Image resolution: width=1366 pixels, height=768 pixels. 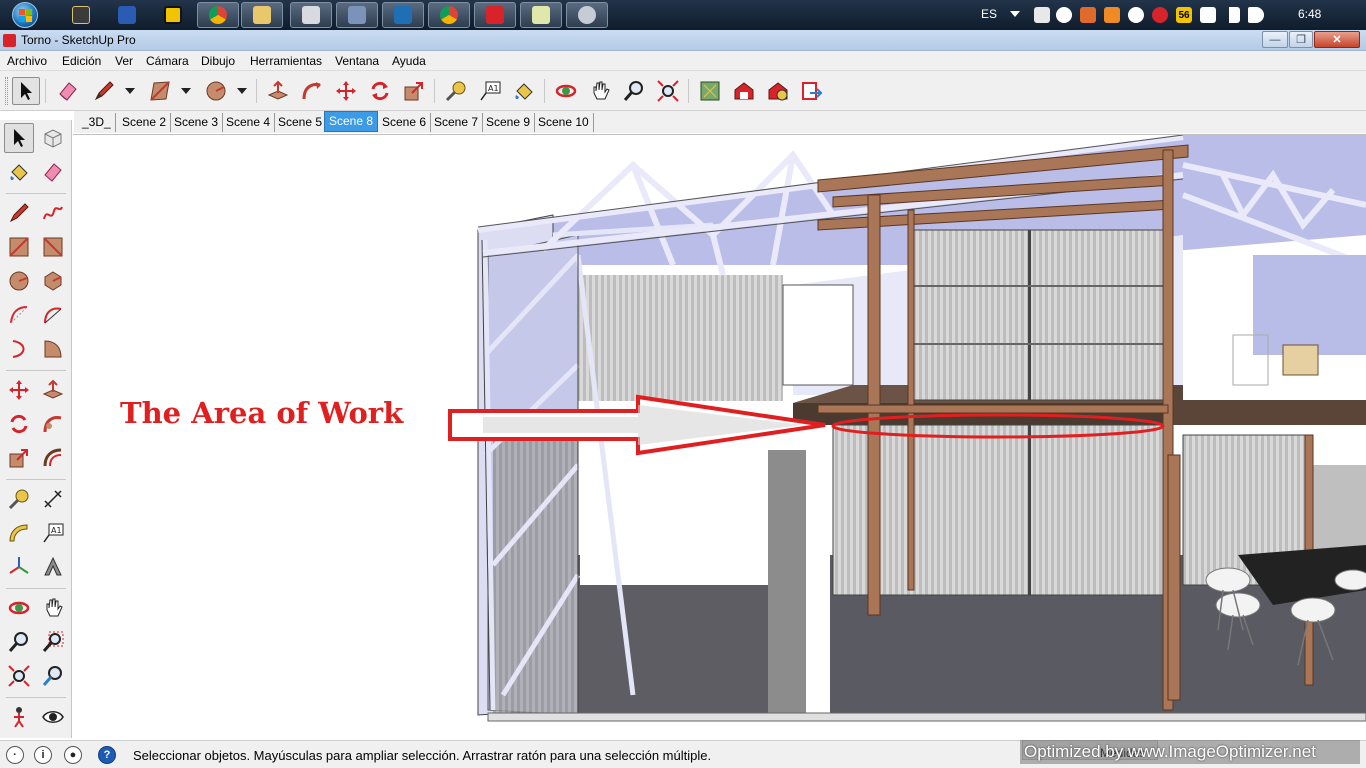 I want to click on signal-icon, so click(x=1232, y=15).